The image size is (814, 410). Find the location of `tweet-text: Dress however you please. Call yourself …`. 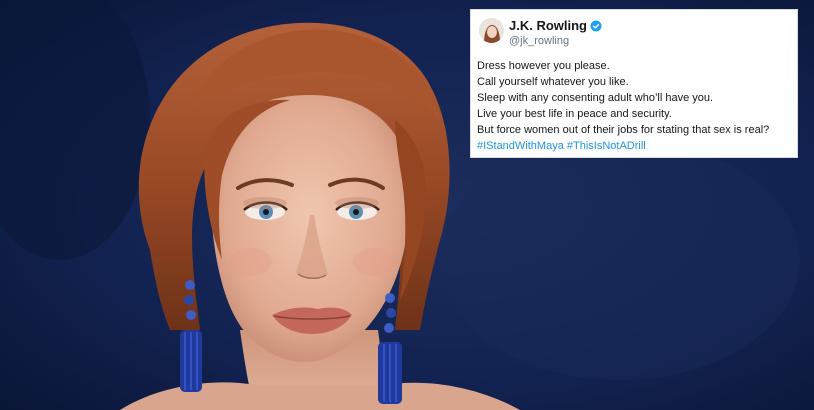

tweet-text: Dress however you please. Call yourself … is located at coordinates (636, 106).